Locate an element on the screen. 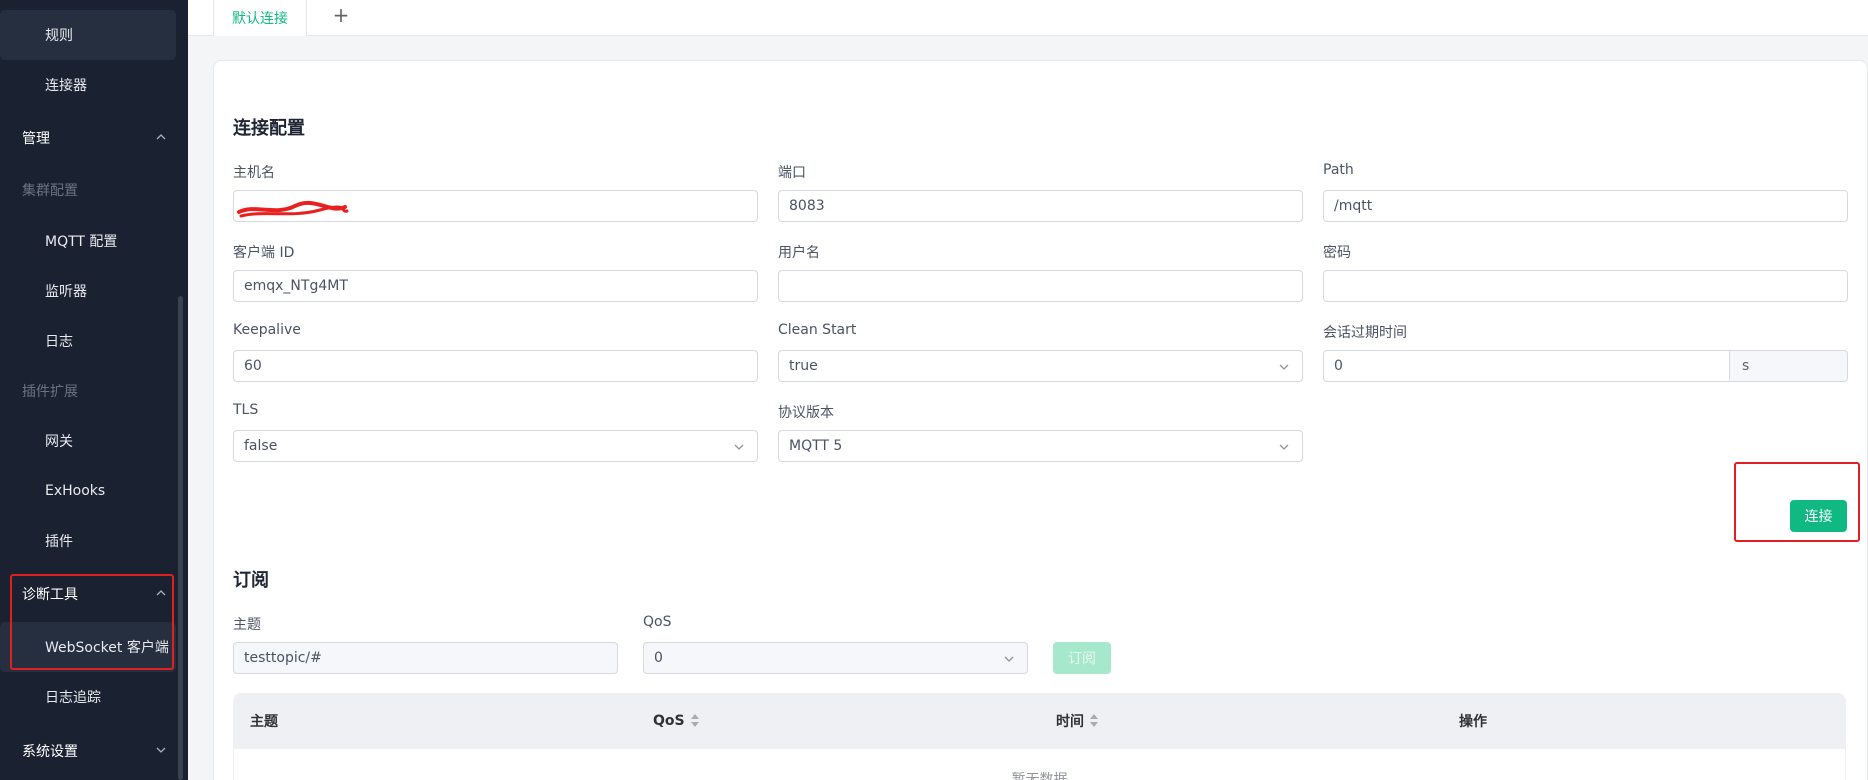 The height and width of the screenshot is (780, 1868). path-label: Path is located at coordinates (1338, 170).